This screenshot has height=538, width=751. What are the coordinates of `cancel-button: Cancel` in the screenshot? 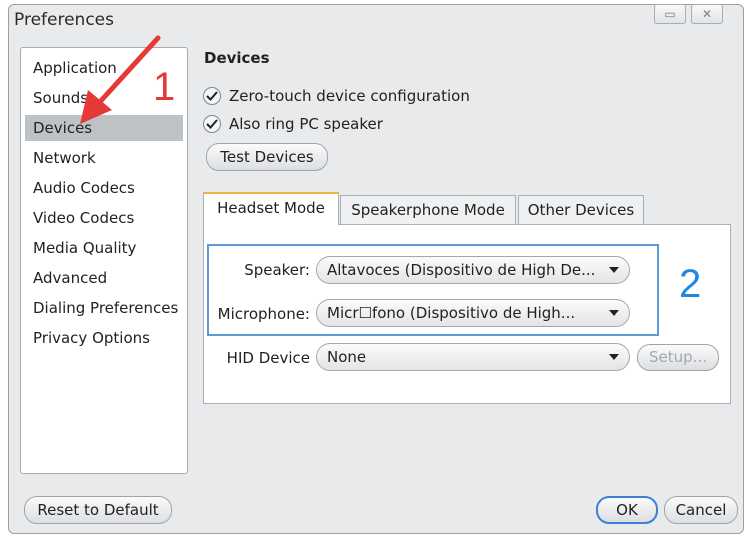 It's located at (701, 510).